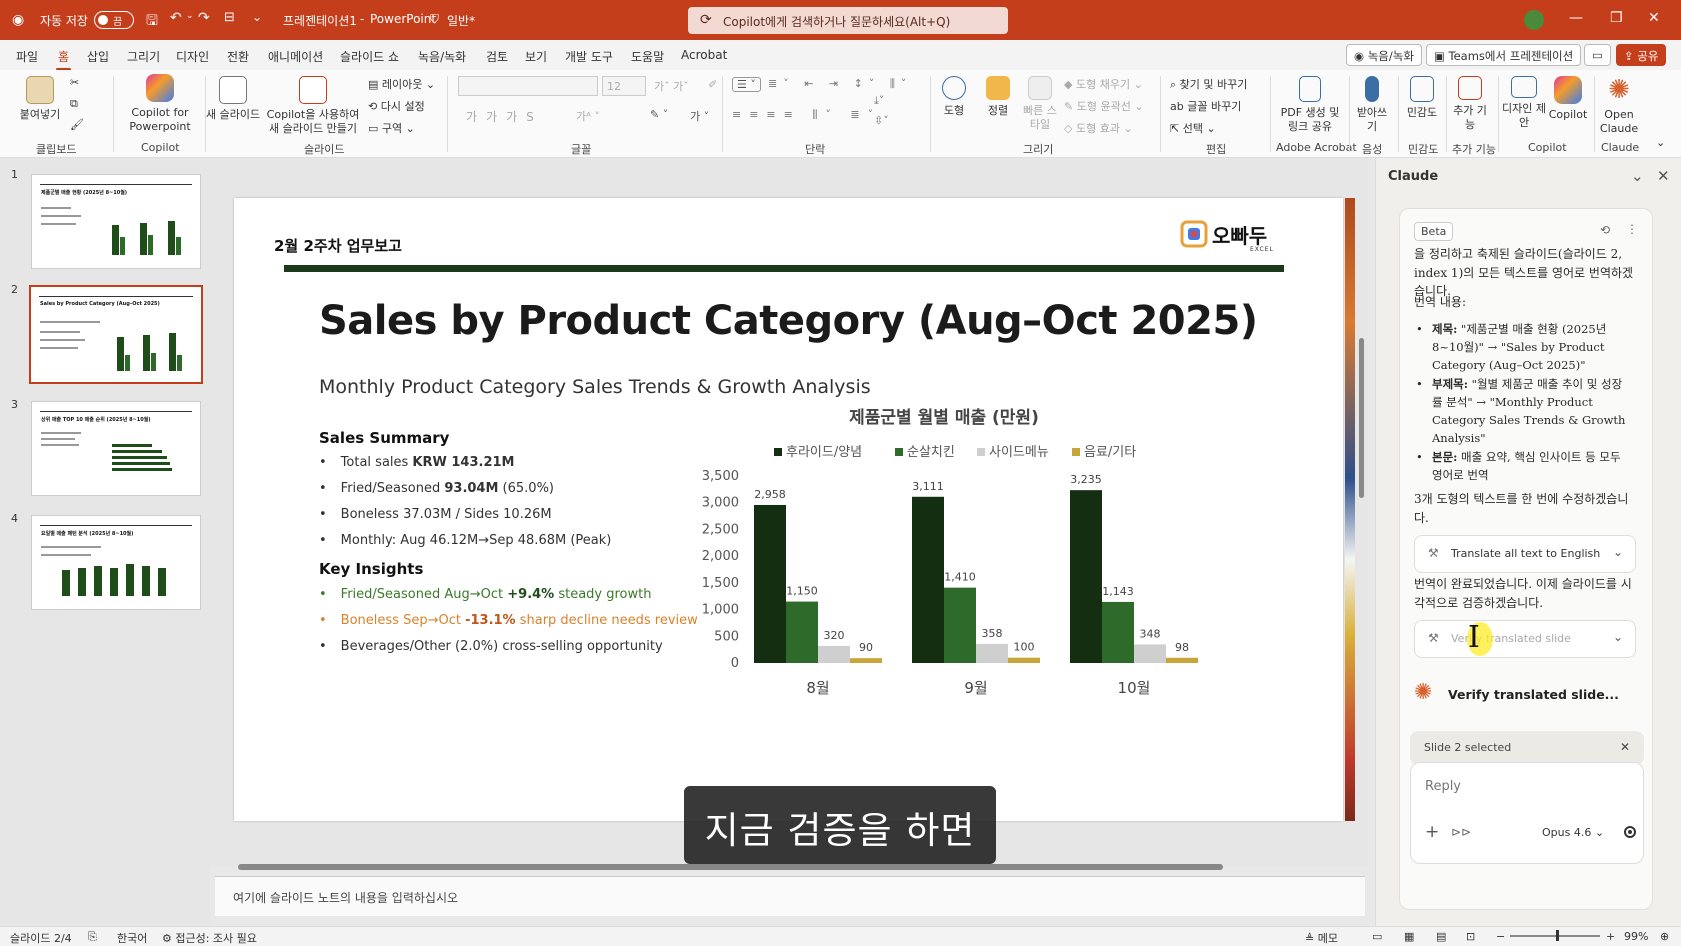 This screenshot has height=946, width=1681. I want to click on new-slide-button: 새 슬라이드, so click(233, 99).